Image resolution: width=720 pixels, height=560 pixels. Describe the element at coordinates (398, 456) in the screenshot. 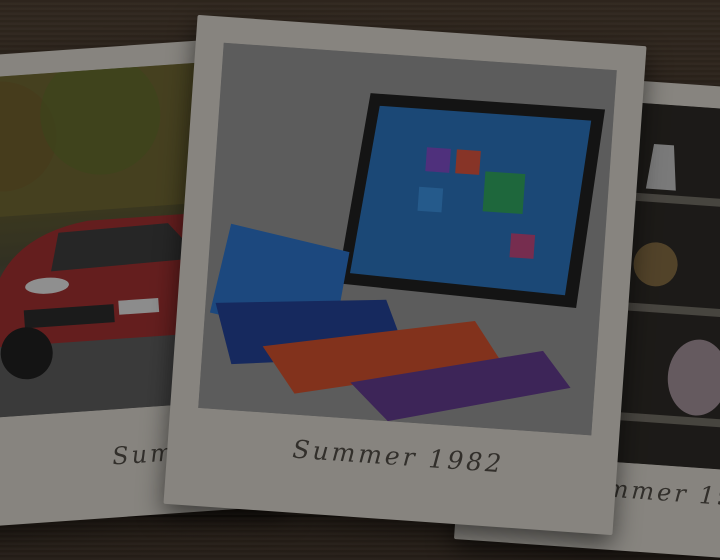

I see `photo-caption: Summer 1982` at that location.